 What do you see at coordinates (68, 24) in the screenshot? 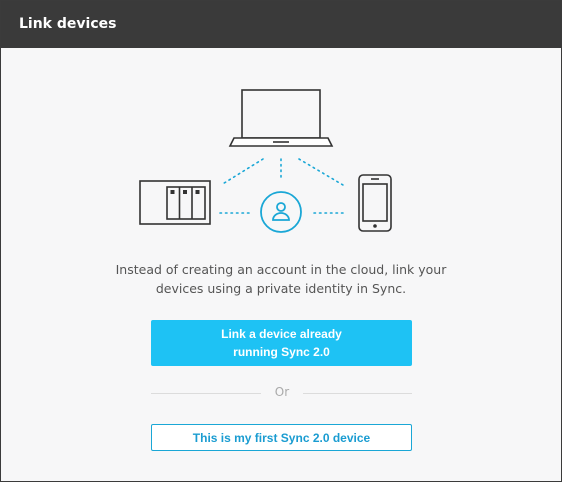
I see `dialog-title: Link devices` at bounding box center [68, 24].